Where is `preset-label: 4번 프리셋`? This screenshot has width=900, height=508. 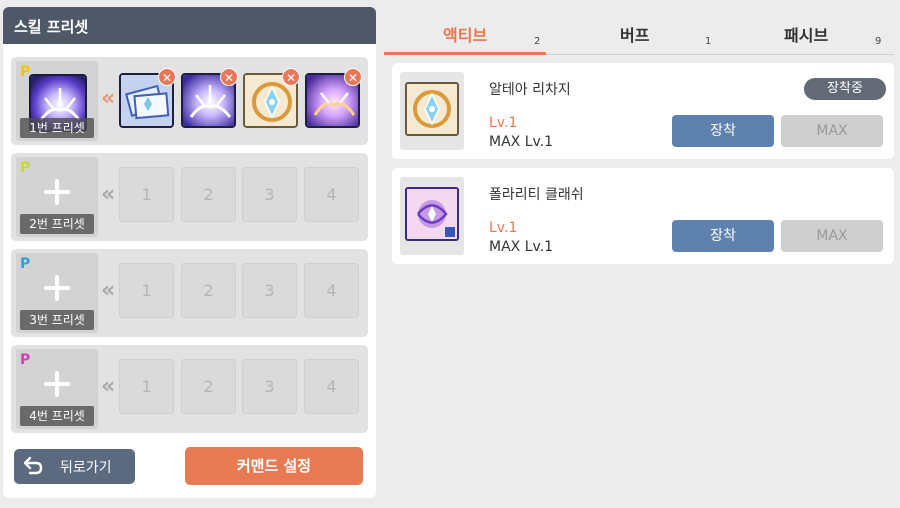
preset-label: 4번 프리셋 is located at coordinates (57, 416).